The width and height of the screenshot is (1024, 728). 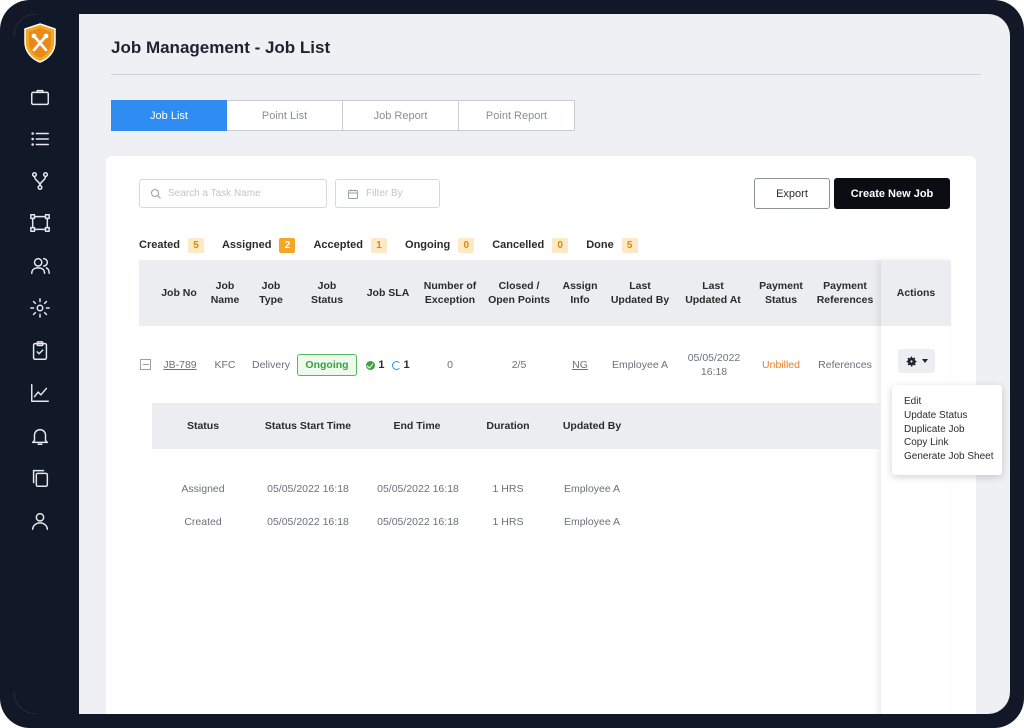 I want to click on bell-icon, so click(x=40, y=436).